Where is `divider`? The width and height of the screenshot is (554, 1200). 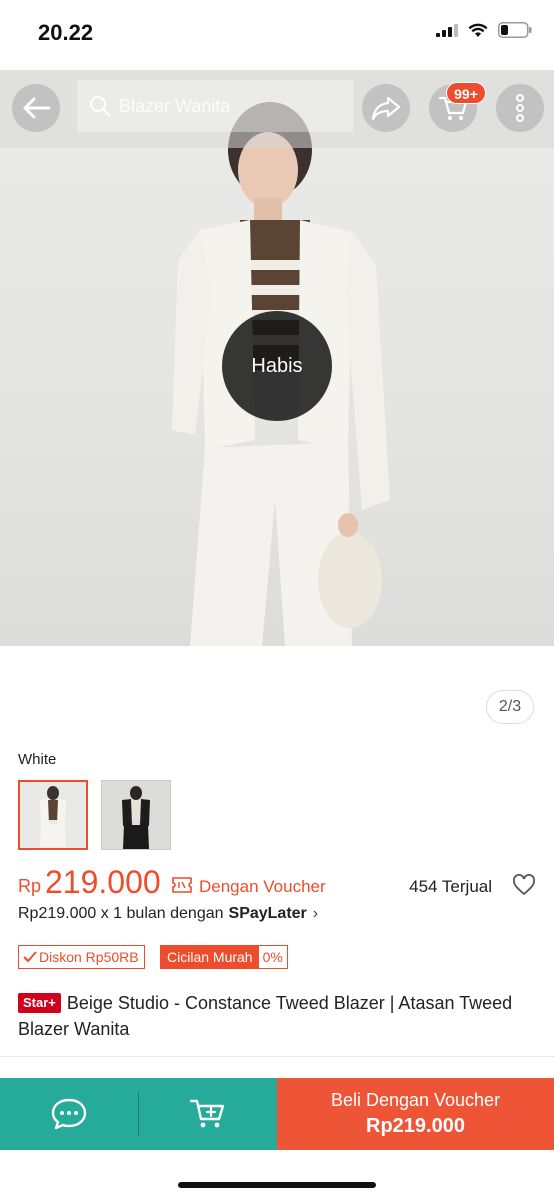
divider is located at coordinates (277, 1056).